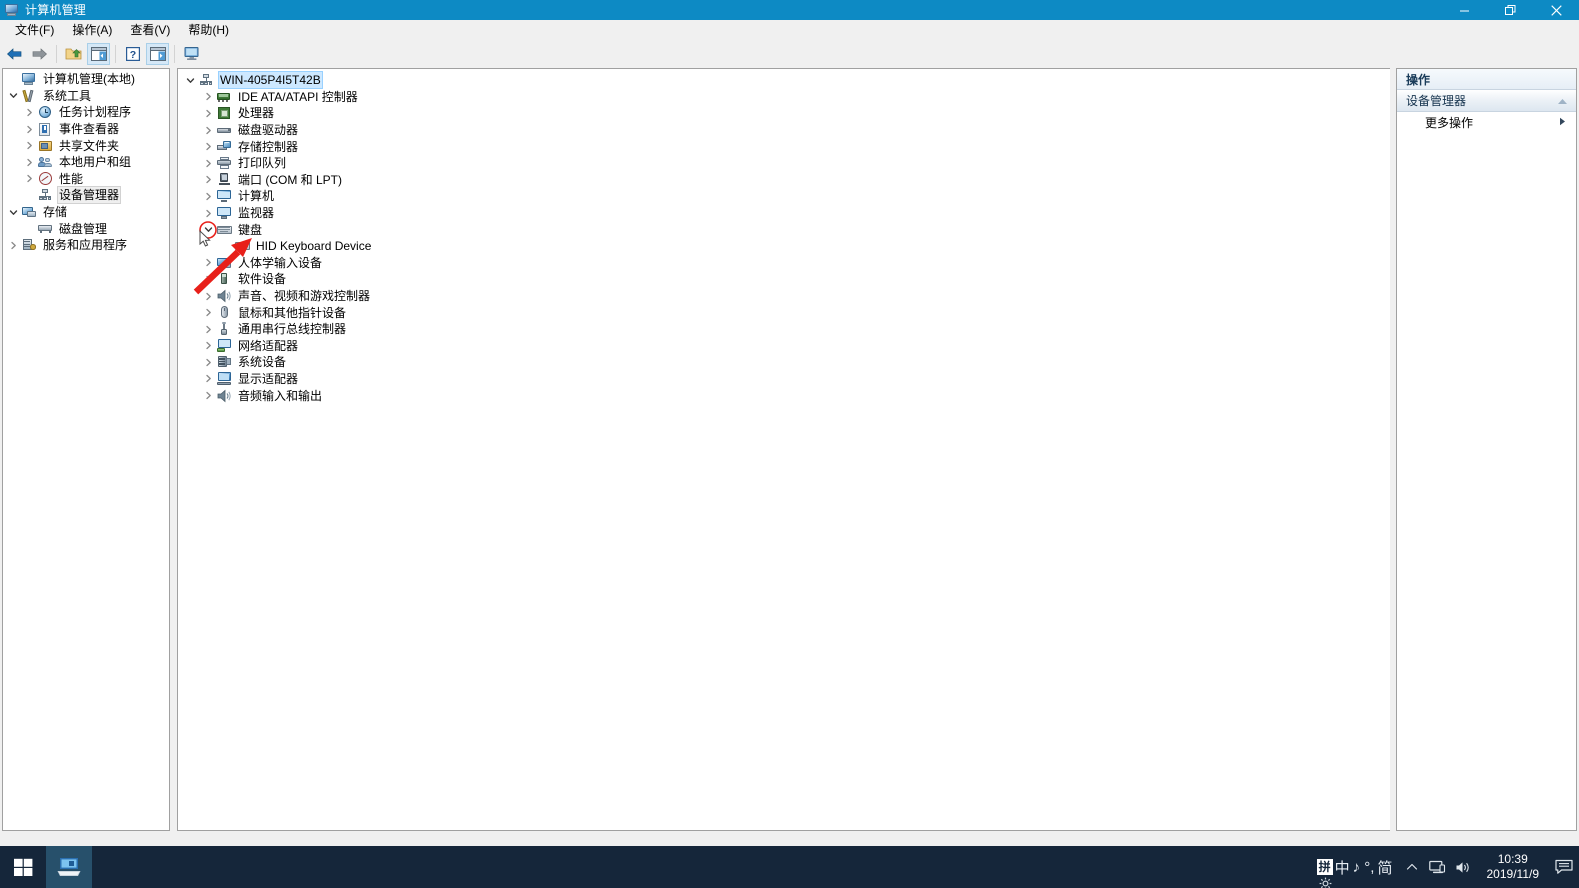 The height and width of the screenshot is (888, 1579). What do you see at coordinates (784, 263) in the screenshot?
I see `device-node-hid-devices: 人体学输入设备` at bounding box center [784, 263].